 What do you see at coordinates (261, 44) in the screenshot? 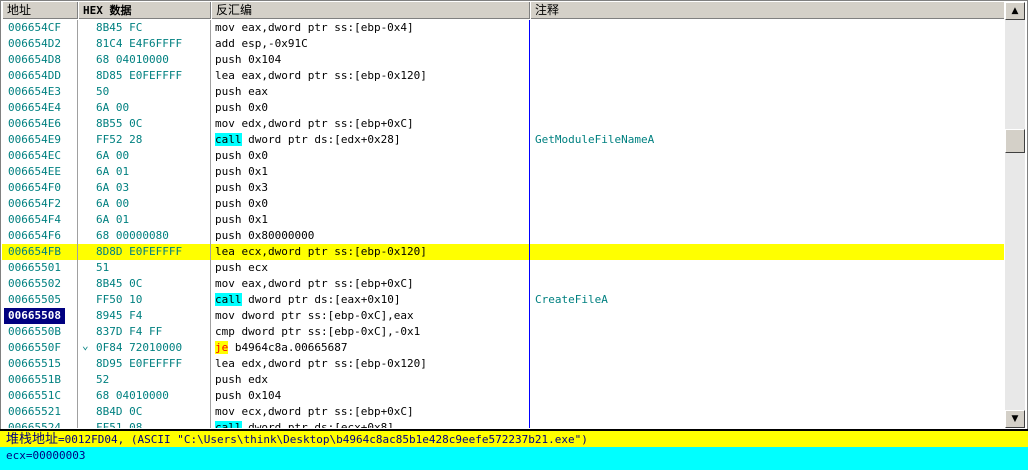
I see `disassembly-cell: add esp,-0x91C` at bounding box center [261, 44].